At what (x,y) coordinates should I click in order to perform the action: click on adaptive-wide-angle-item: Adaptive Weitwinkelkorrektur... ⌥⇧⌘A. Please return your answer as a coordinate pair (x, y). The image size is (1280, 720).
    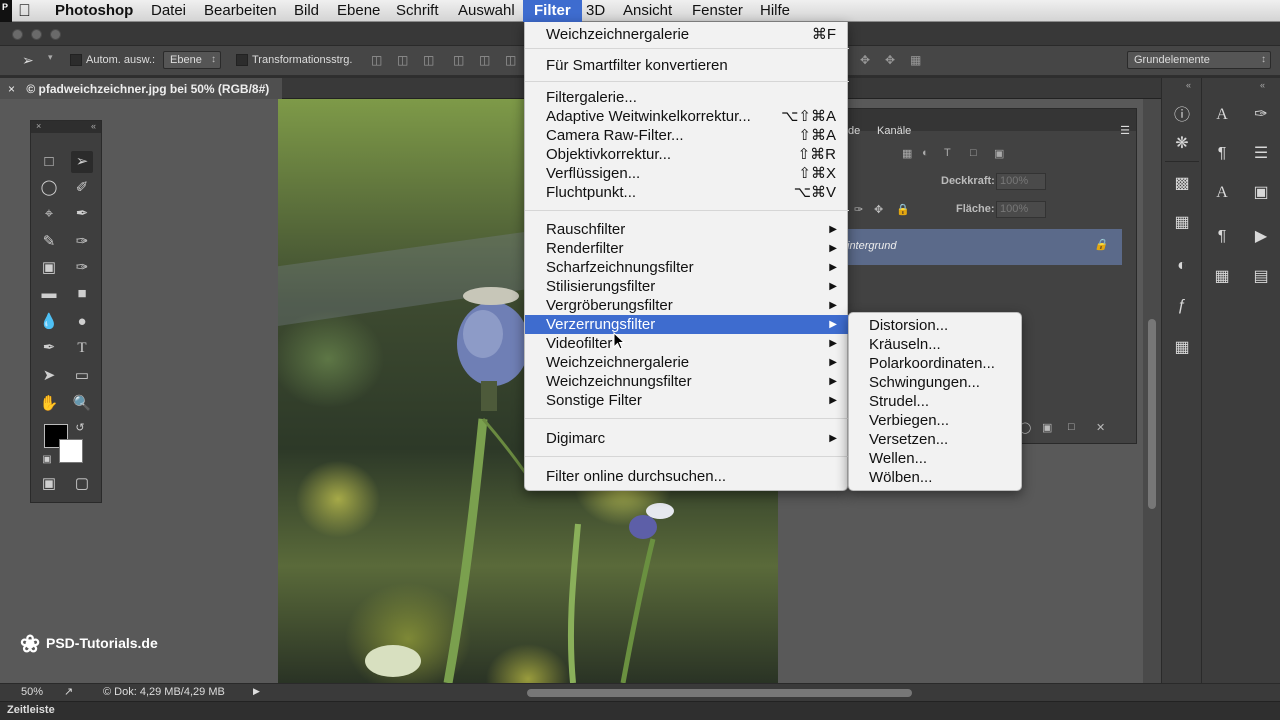
    Looking at the image, I should click on (687, 116).